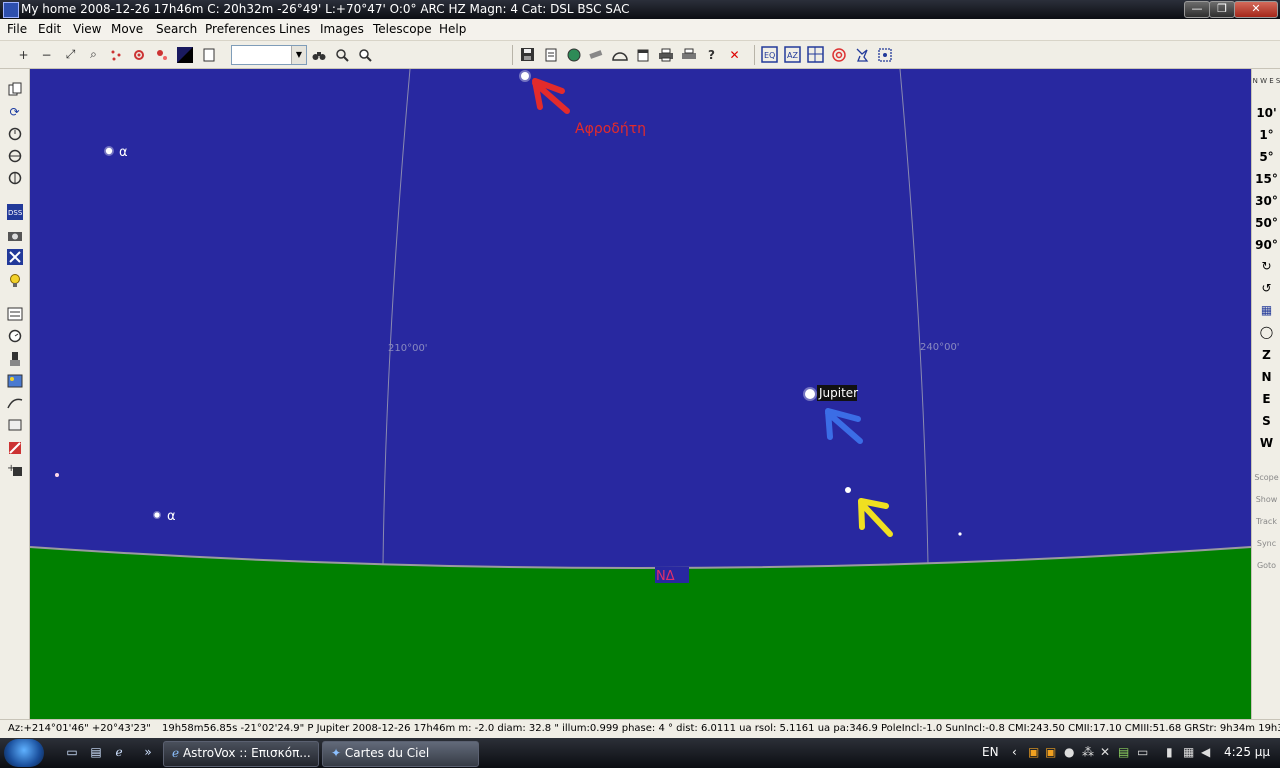 This screenshot has width=1280, height=768. I want to click on menu-help: Help, so click(452, 29).